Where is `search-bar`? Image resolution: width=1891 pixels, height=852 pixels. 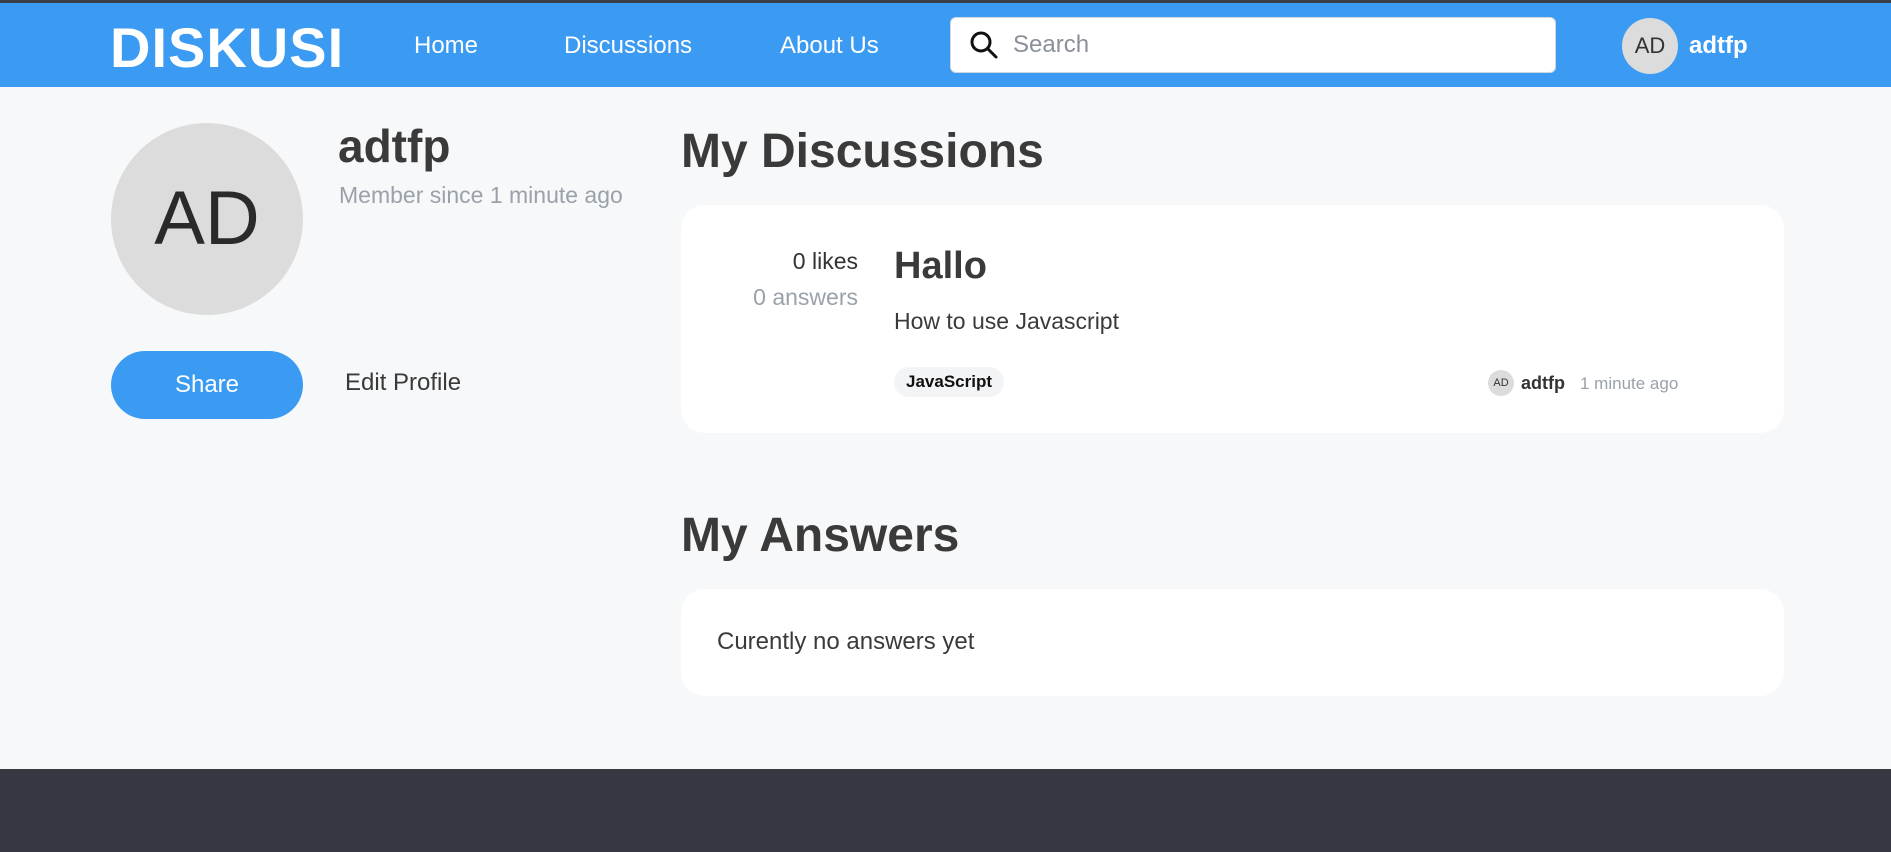 search-bar is located at coordinates (1253, 45).